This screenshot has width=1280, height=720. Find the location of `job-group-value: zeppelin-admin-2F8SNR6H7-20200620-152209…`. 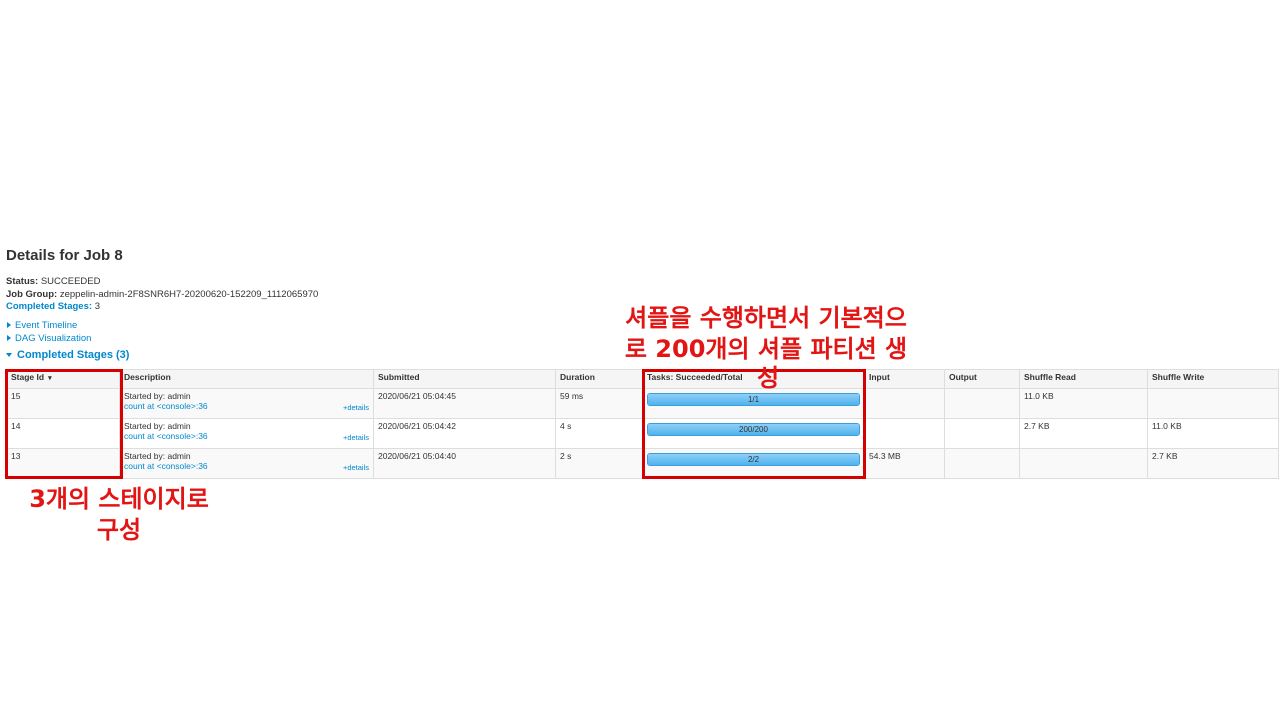

job-group-value: zeppelin-admin-2F8SNR6H7-20200620-152209… is located at coordinates (189, 294).